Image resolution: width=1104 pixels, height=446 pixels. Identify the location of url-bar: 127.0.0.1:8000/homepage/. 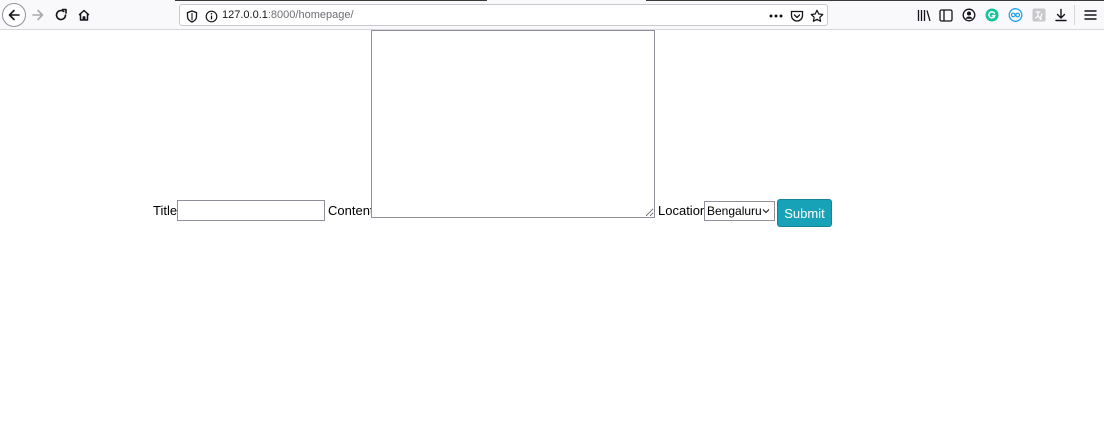
(503, 15).